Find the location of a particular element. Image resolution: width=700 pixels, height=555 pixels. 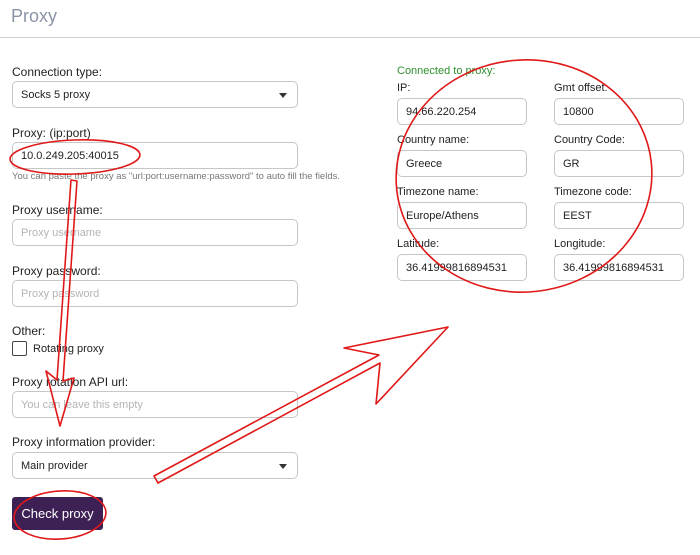

latitude-label: Latitude: is located at coordinates (418, 244).